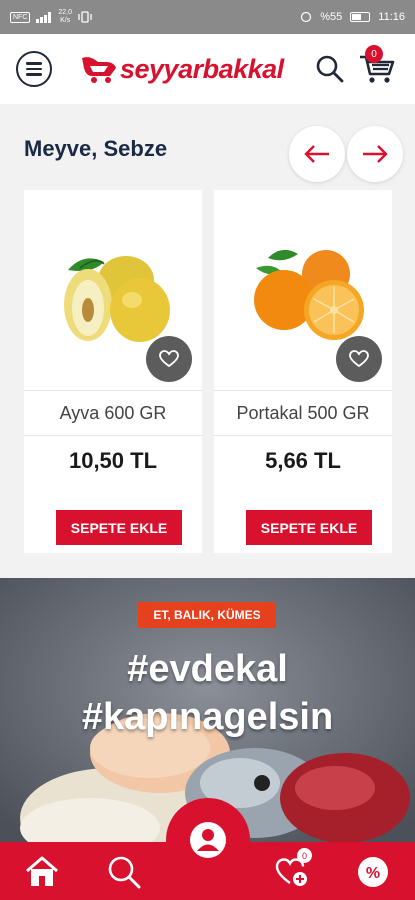 The height and width of the screenshot is (900, 415). I want to click on orange-image, so click(309, 294).